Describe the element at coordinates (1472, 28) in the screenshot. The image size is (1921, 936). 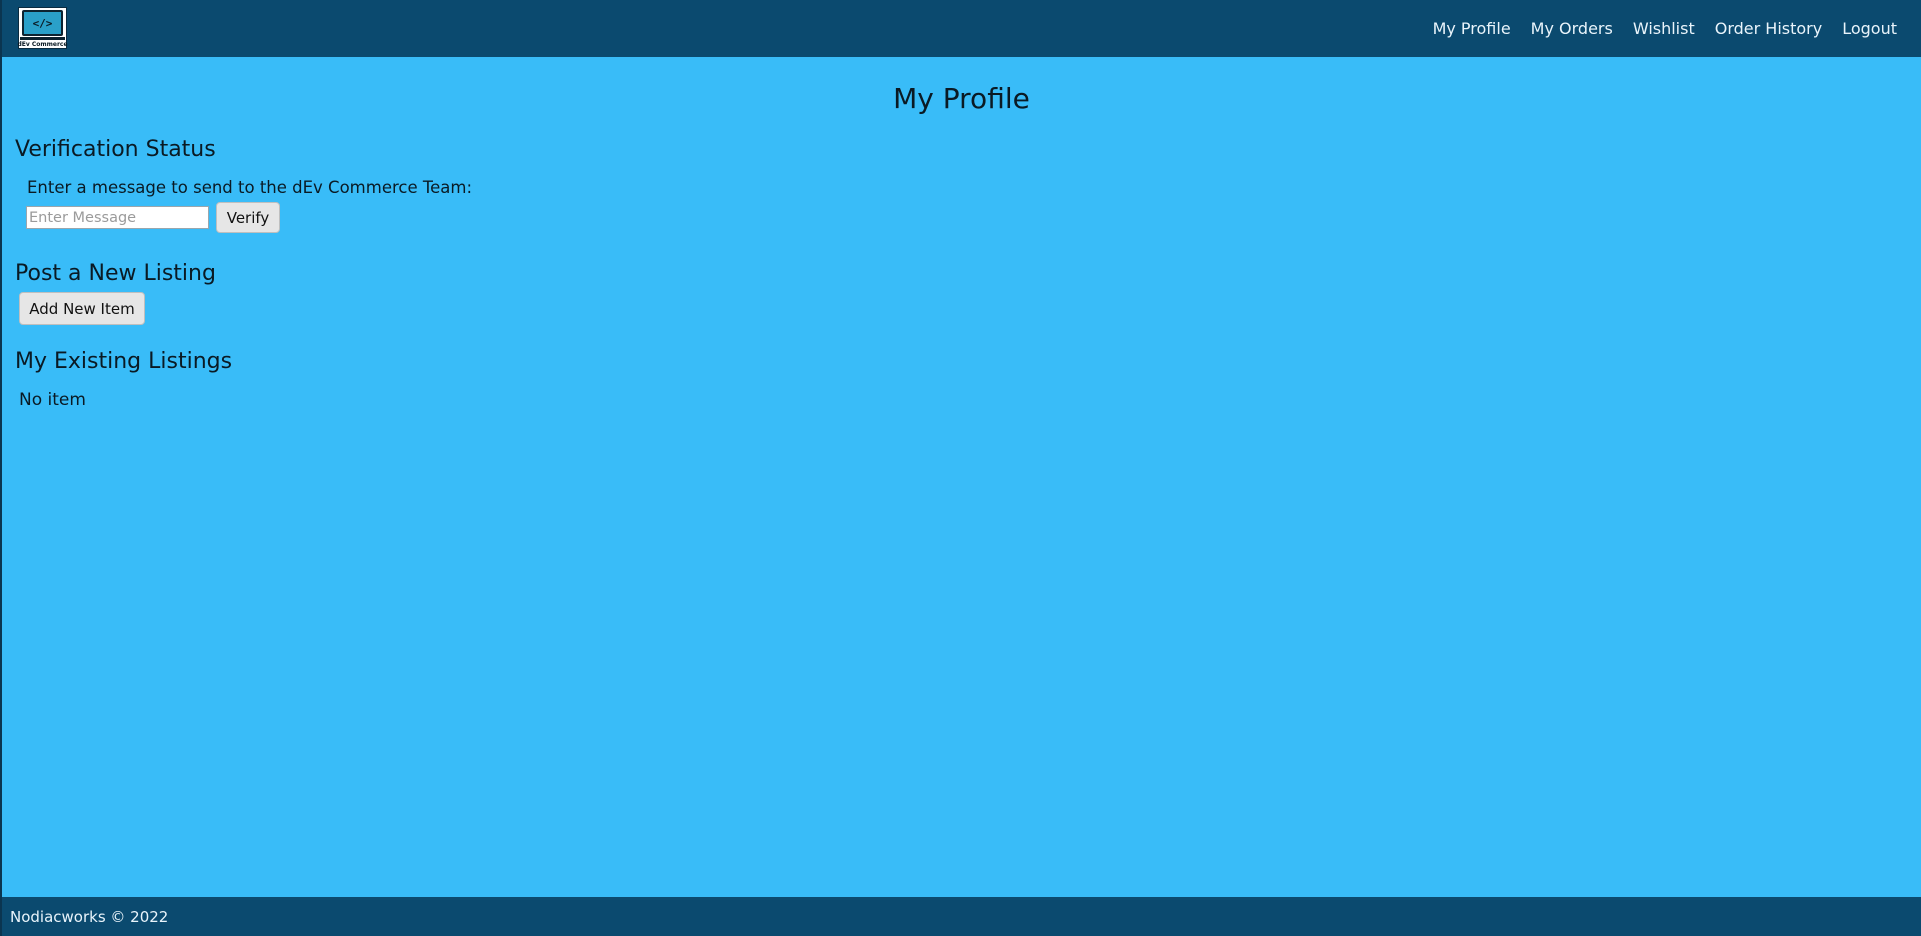
I see `nav-link-my-profile: My Profile` at that location.